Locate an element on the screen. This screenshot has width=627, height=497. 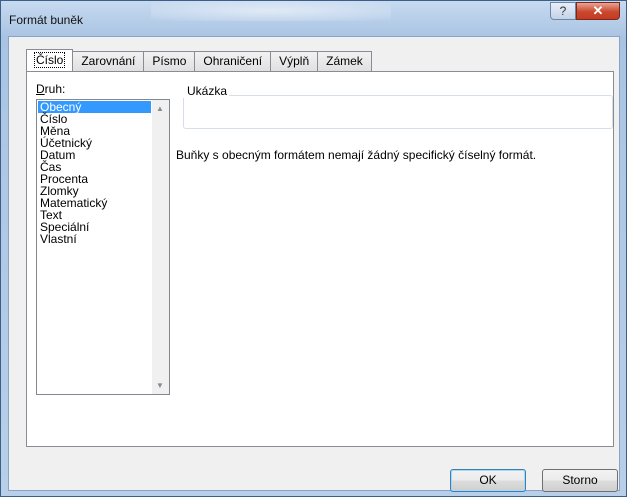
tab-vypln: Výplň is located at coordinates (294, 61).